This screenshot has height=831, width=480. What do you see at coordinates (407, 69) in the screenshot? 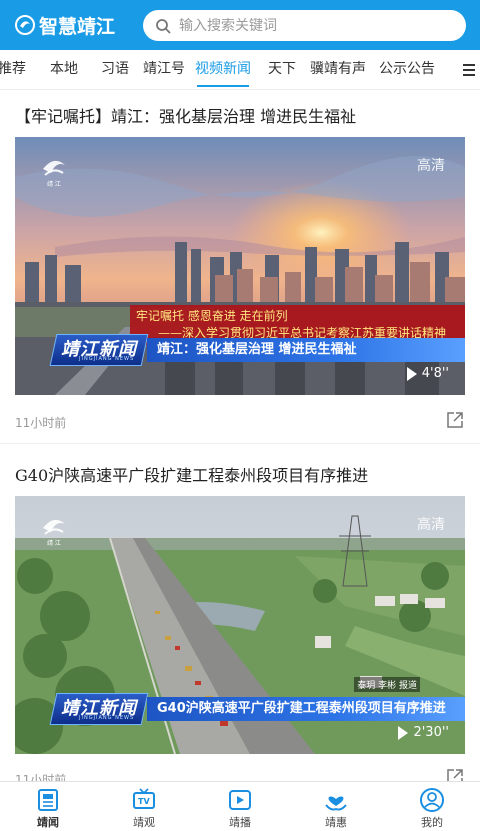
I see `tab-announcements: 公示公告` at bounding box center [407, 69].